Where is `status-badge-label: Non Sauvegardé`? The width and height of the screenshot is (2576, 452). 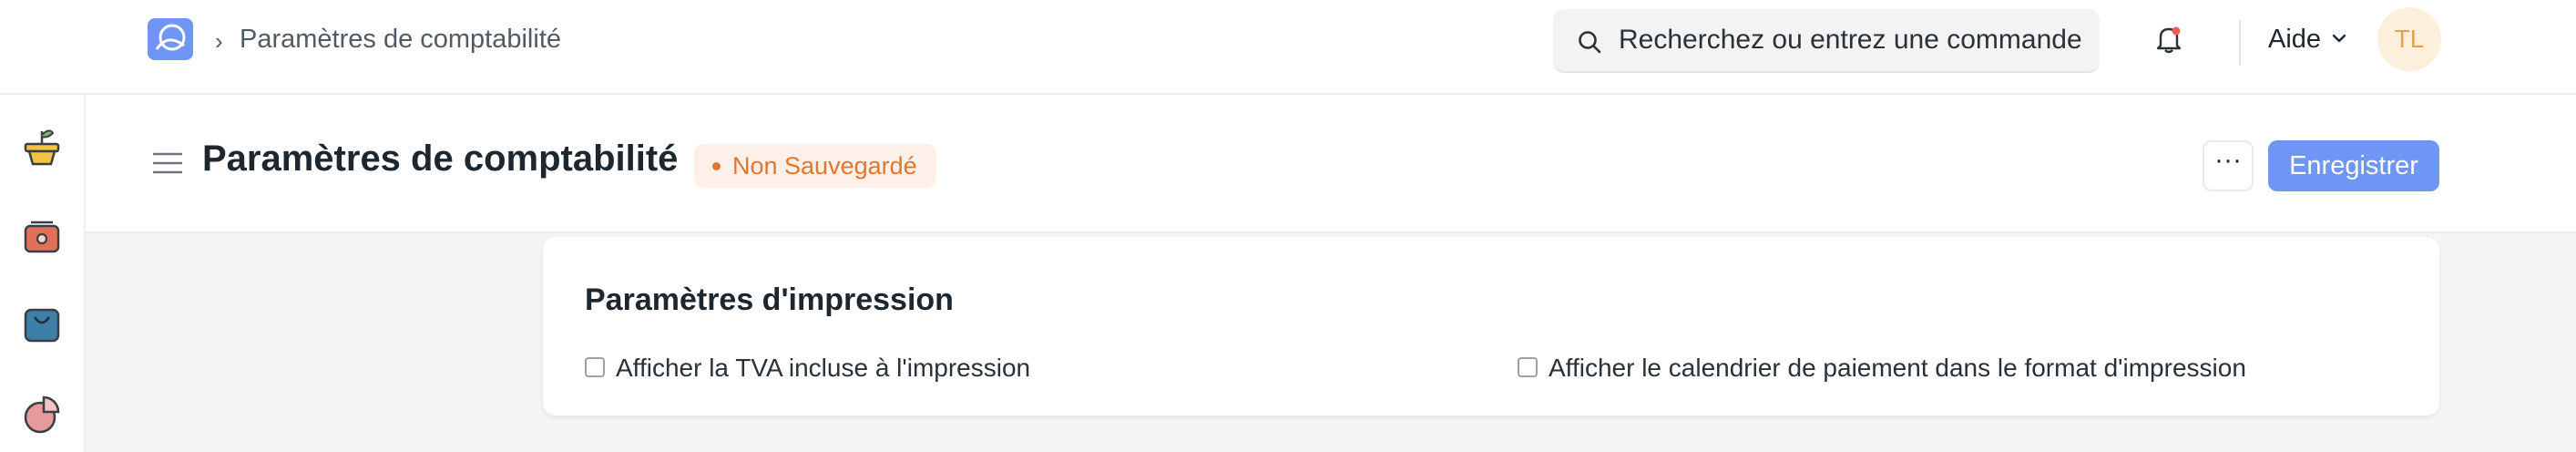
status-badge-label: Non Sauvegardé is located at coordinates (824, 166).